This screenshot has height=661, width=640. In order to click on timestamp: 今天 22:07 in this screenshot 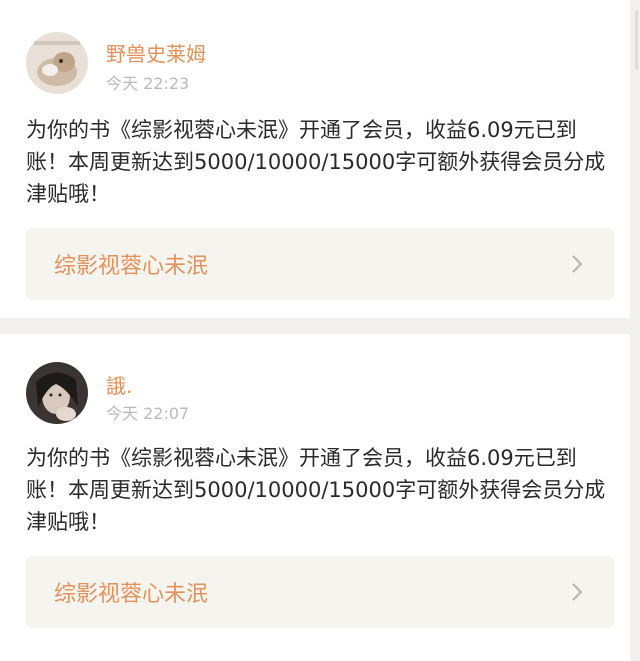, I will do `click(148, 413)`.